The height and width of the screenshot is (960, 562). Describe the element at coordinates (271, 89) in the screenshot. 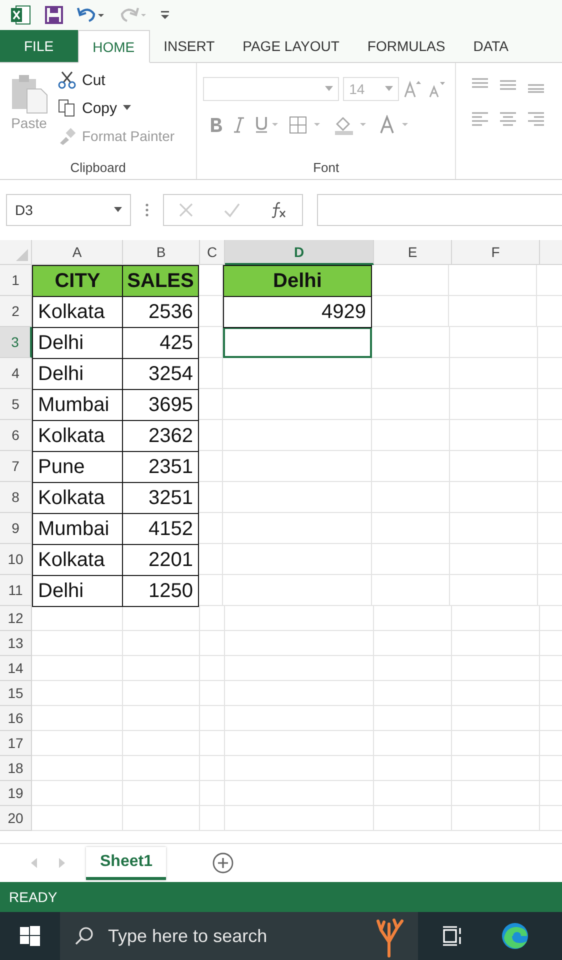

I see `font-name-dropdown` at that location.